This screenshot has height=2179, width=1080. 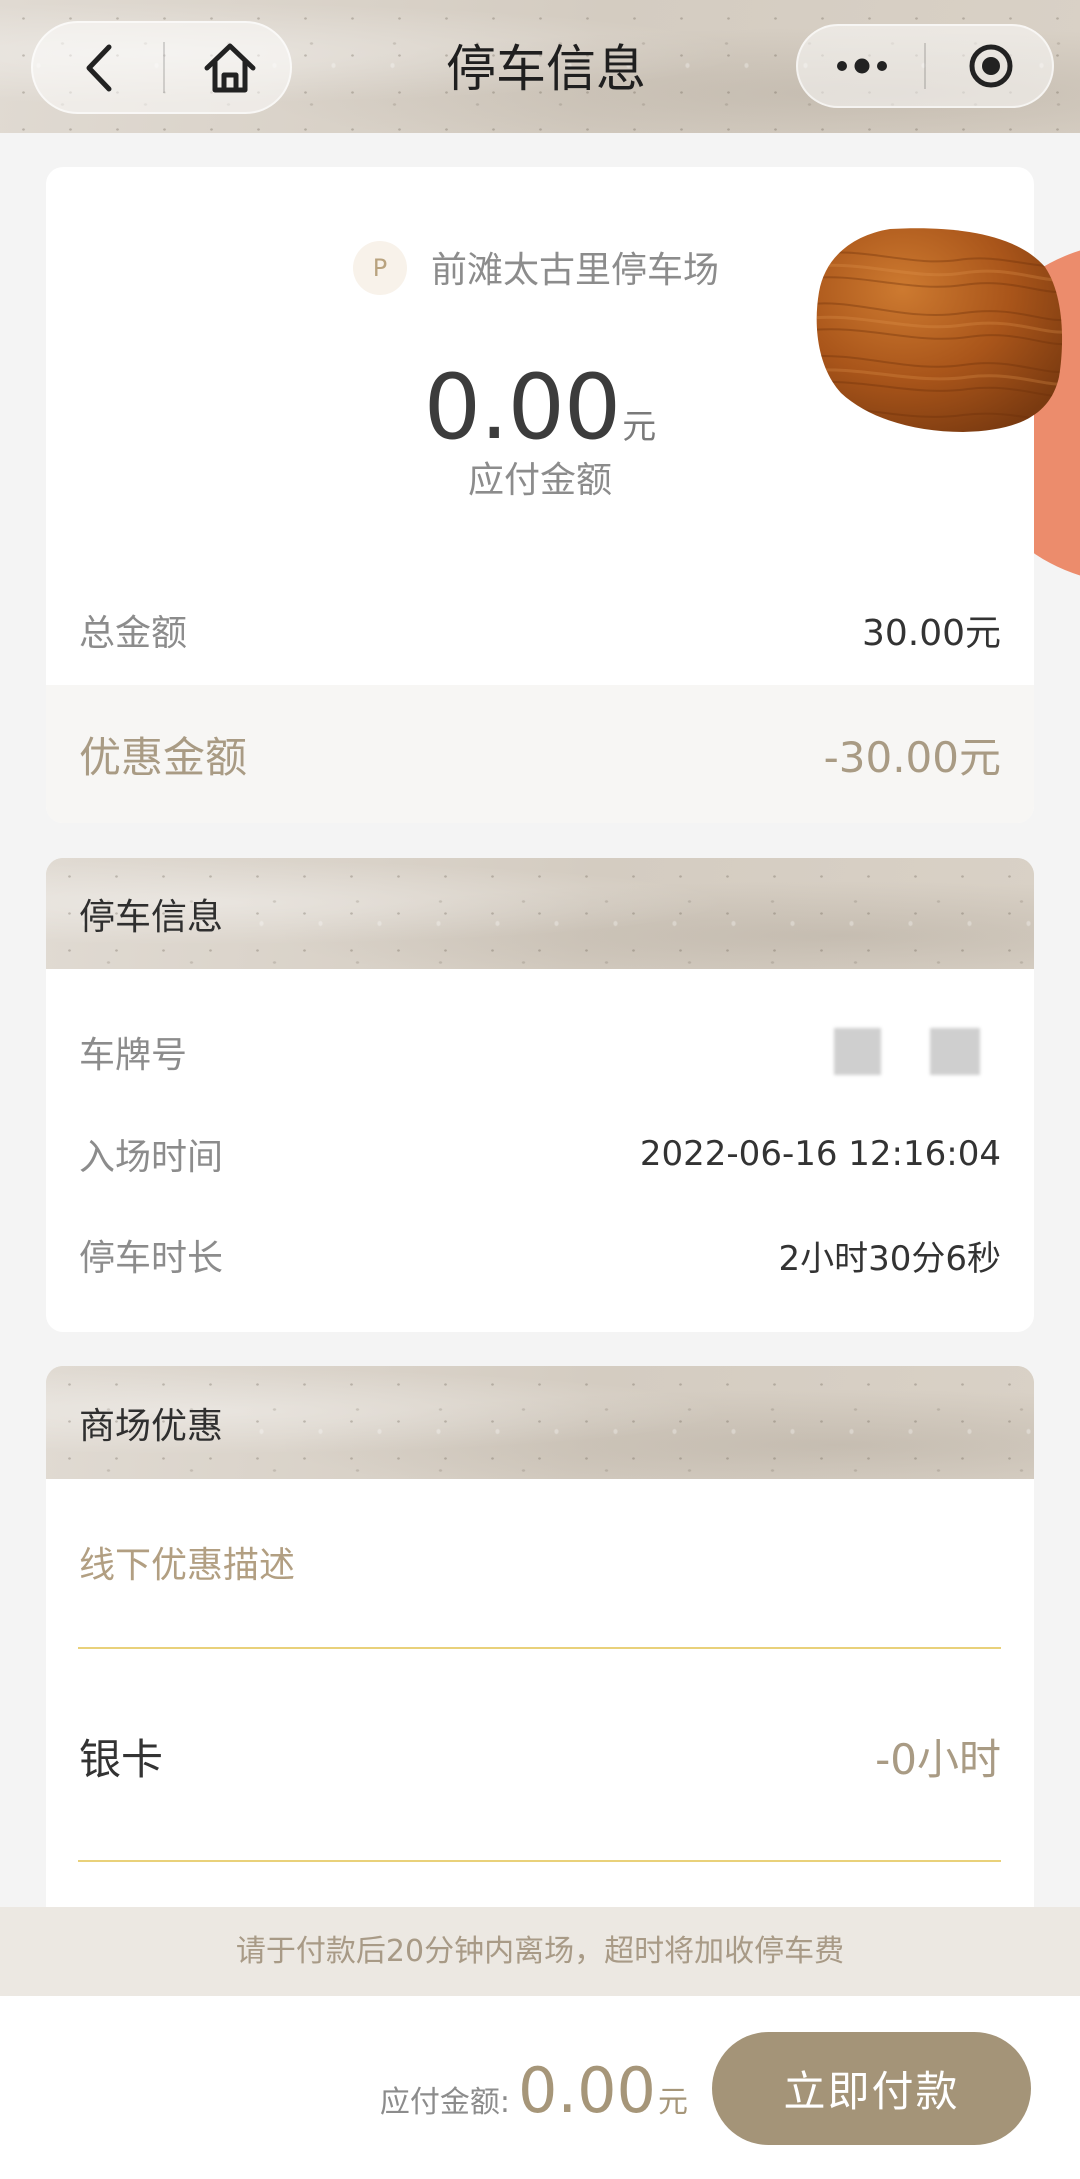 I want to click on decor-wood-pebble, so click(x=939, y=330).